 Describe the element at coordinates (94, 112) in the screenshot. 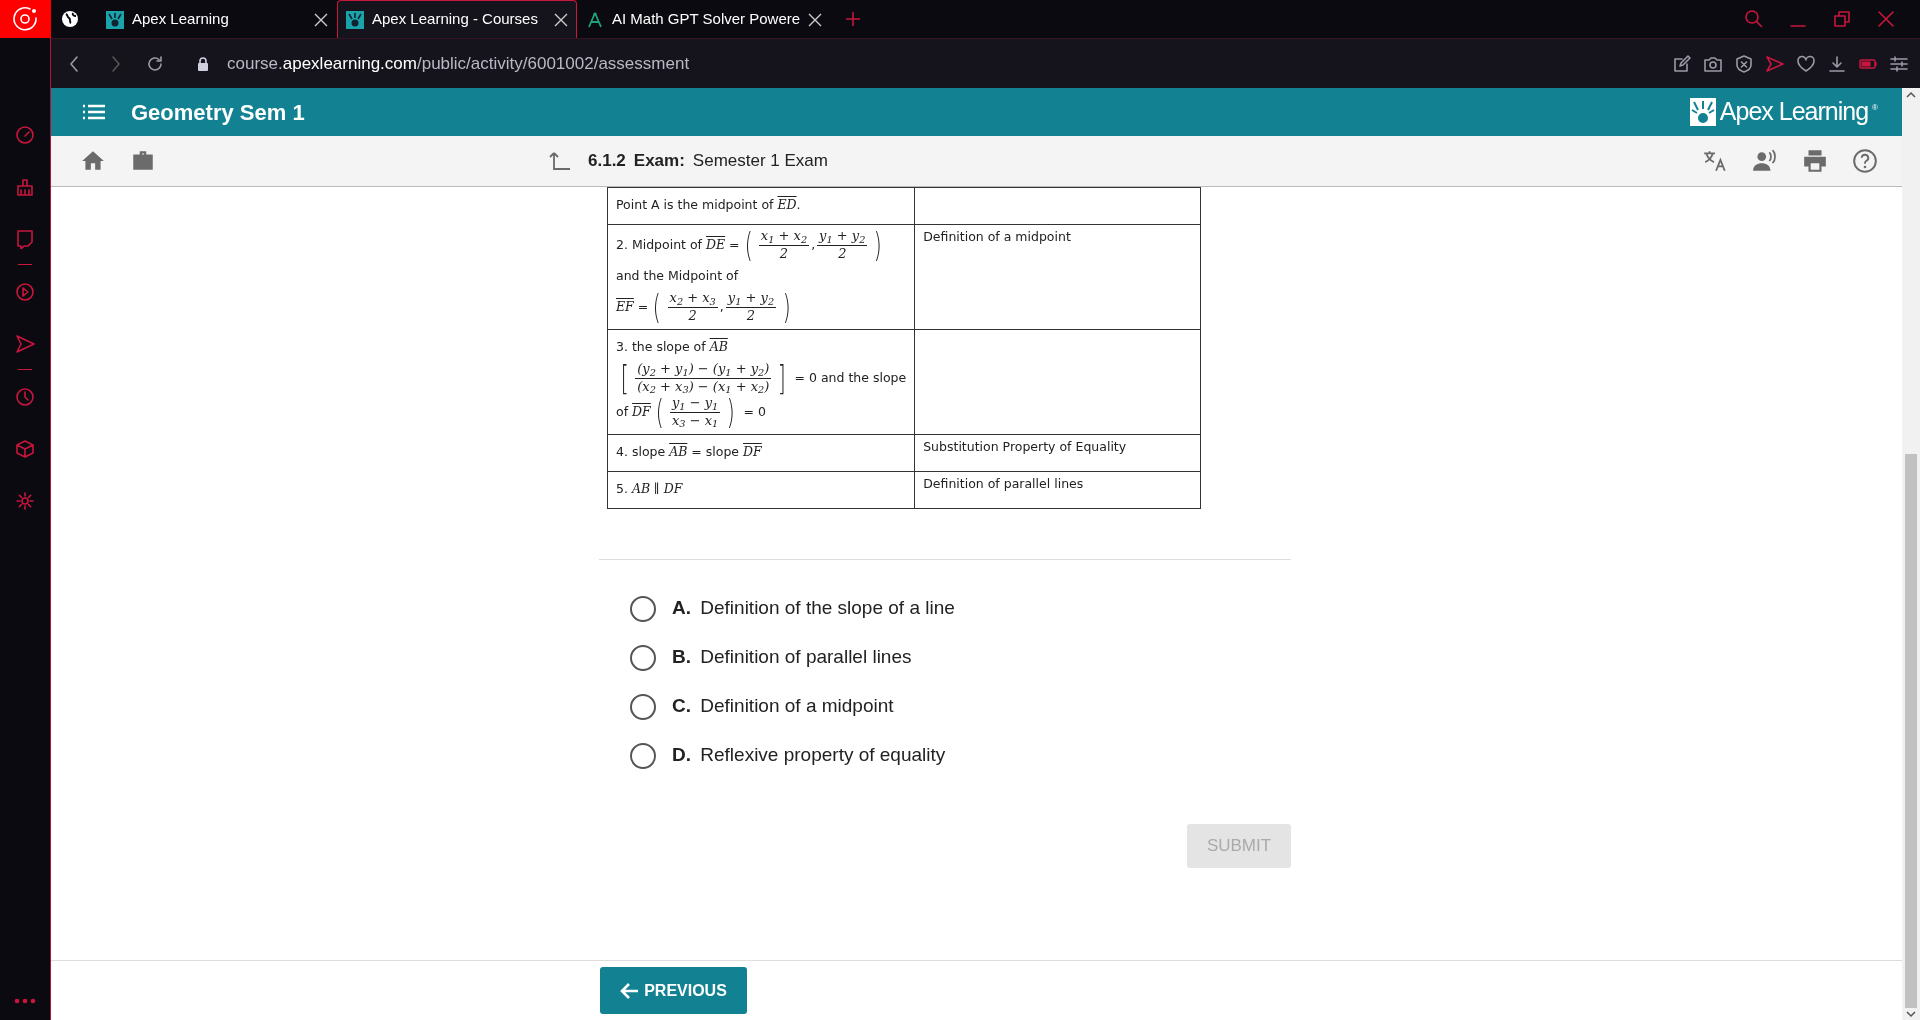

I see `menu-icon` at that location.